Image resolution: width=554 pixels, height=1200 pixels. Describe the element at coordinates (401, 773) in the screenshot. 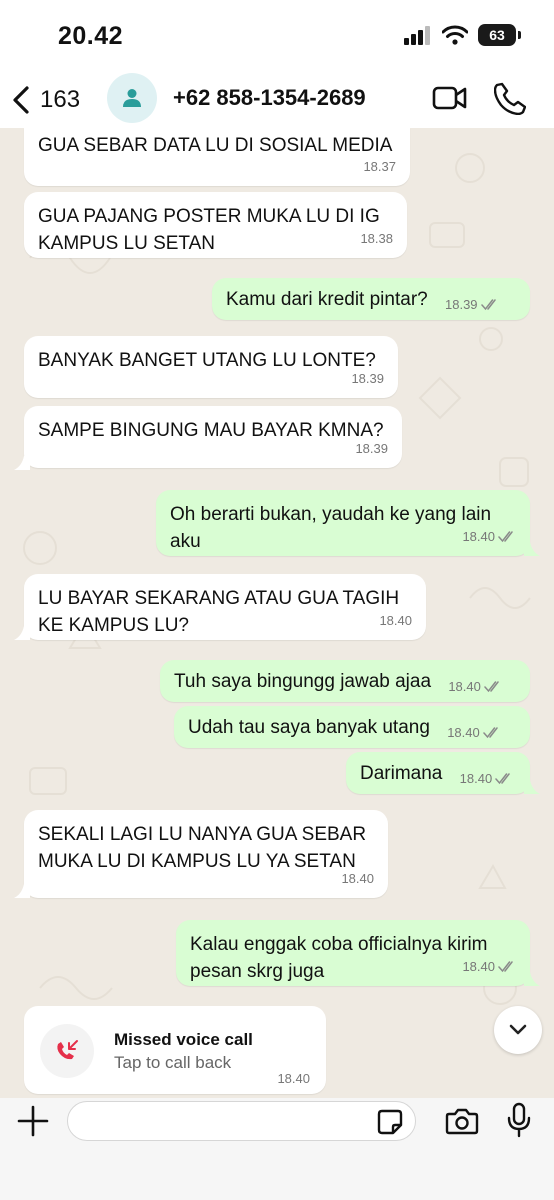

I see `message-text: Darimana` at that location.